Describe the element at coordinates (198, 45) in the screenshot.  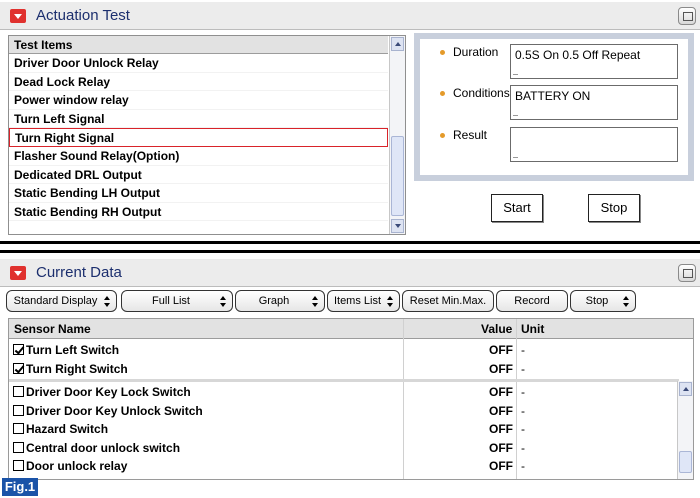
I see `test-items-header: Test Items` at that location.